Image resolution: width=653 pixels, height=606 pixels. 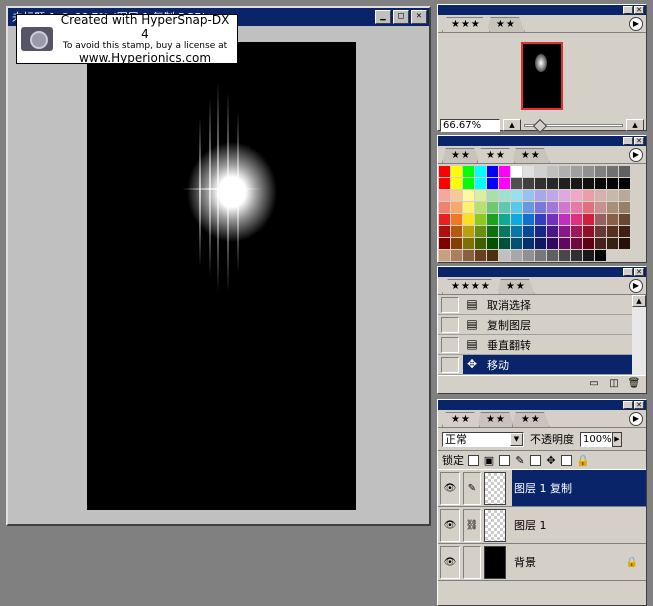 What do you see at coordinates (542, 75) in the screenshot?
I see `navigator-view-box` at bounding box center [542, 75].